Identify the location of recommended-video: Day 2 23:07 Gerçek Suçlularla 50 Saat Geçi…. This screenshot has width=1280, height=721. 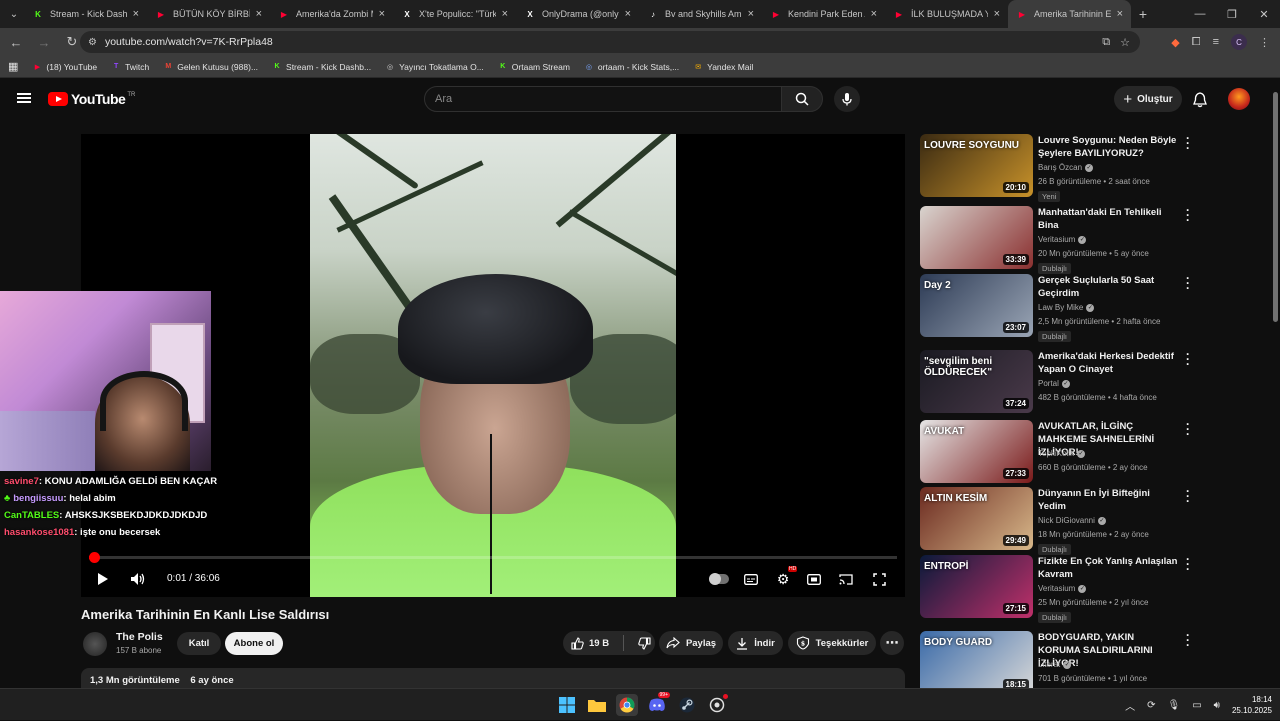
(1060, 307).